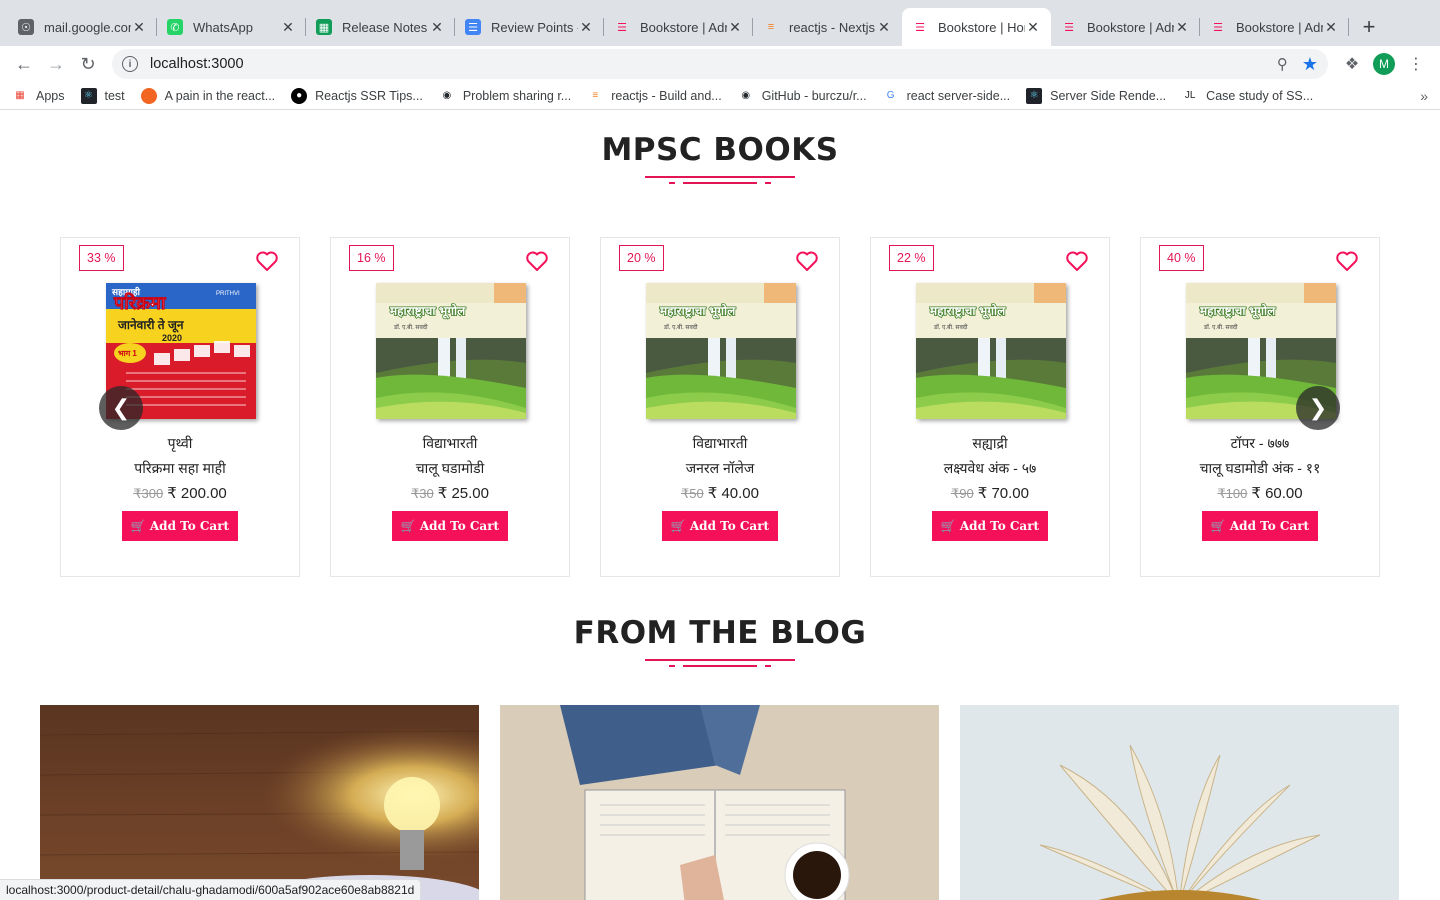  I want to click on carousel-prev-button: ❮, so click(121, 408).